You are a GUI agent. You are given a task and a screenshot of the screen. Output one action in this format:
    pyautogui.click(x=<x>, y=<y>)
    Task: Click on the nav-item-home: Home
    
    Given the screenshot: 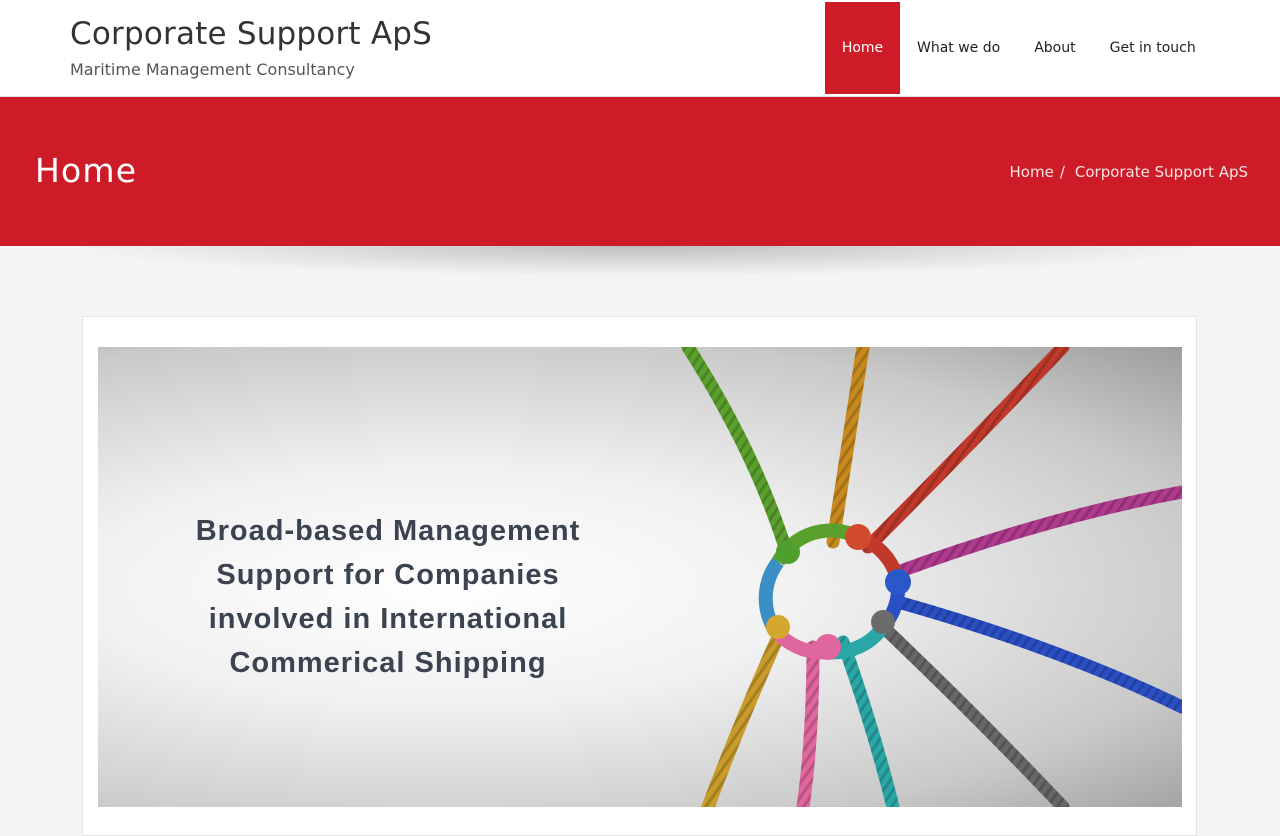 What is the action you would take?
    pyautogui.click(x=862, y=48)
    